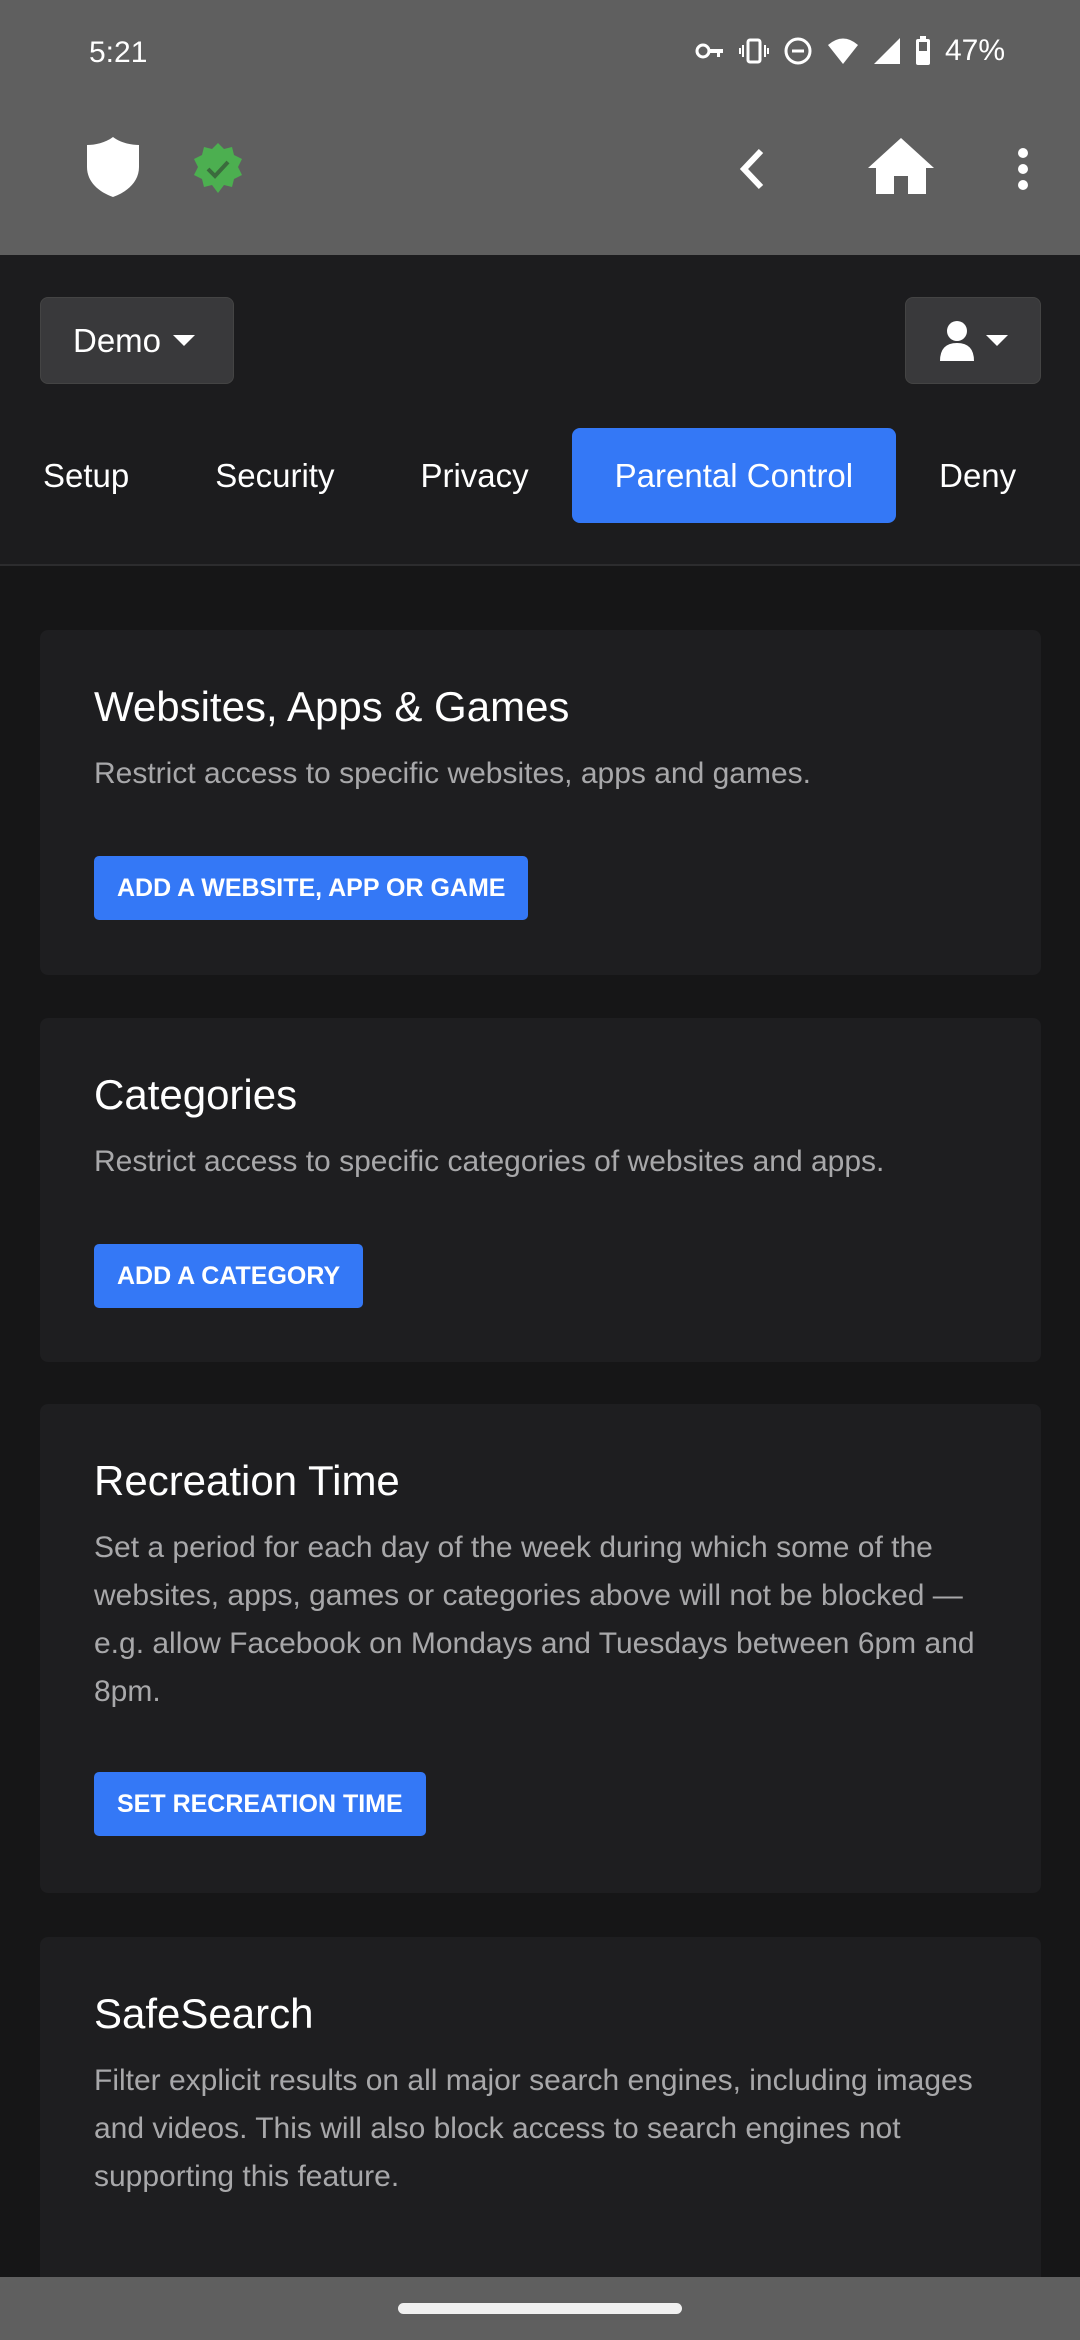 Image resolution: width=1080 pixels, height=2340 pixels. What do you see at coordinates (196, 1094) in the screenshot?
I see `card-title: Categories` at bounding box center [196, 1094].